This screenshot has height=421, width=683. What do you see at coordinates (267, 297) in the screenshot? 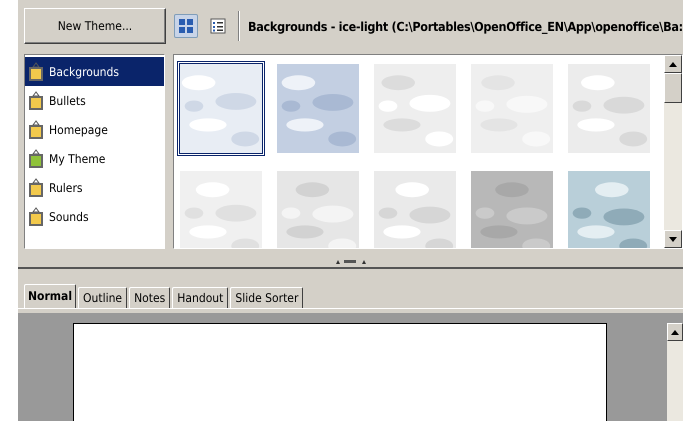
I see `view-tab: Slide Sorter` at bounding box center [267, 297].